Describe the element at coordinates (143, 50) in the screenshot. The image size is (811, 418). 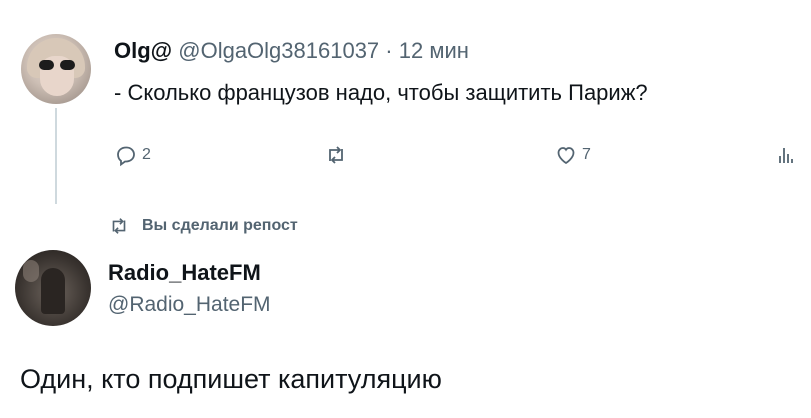
I see `author-name: Olg@` at that location.